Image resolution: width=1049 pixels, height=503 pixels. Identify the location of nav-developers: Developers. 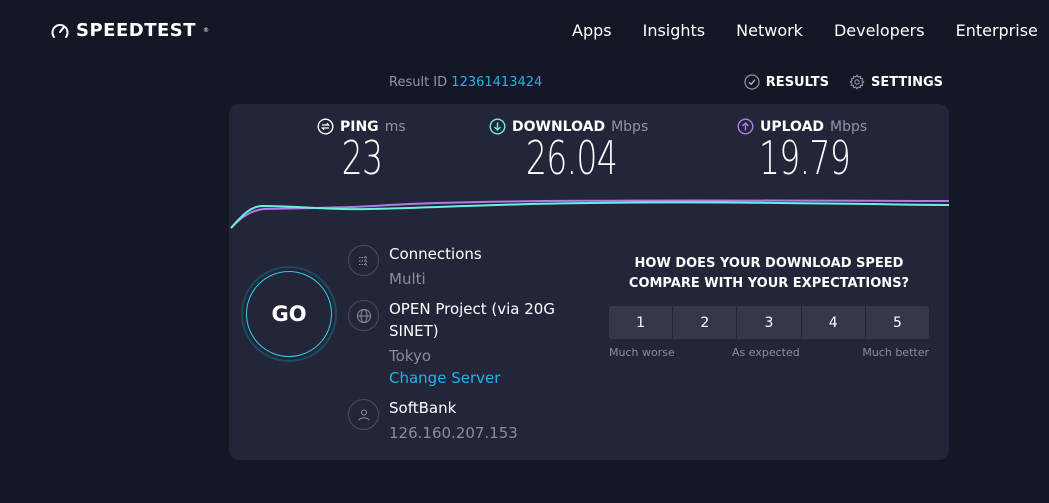
(879, 30).